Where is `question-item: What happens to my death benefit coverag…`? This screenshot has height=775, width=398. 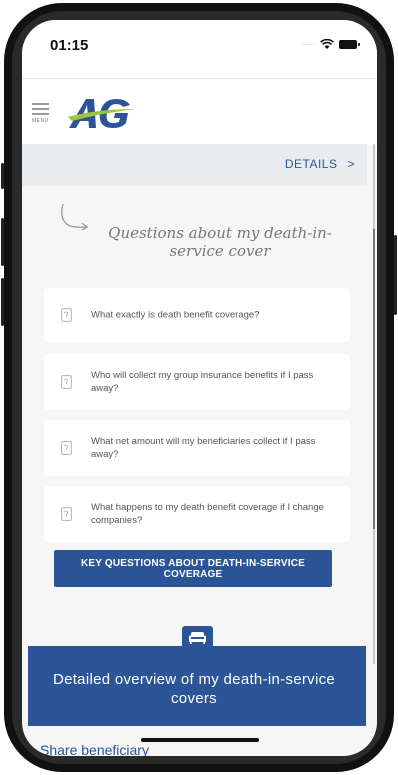 question-item: What happens to my death benefit coverag… is located at coordinates (197, 514).